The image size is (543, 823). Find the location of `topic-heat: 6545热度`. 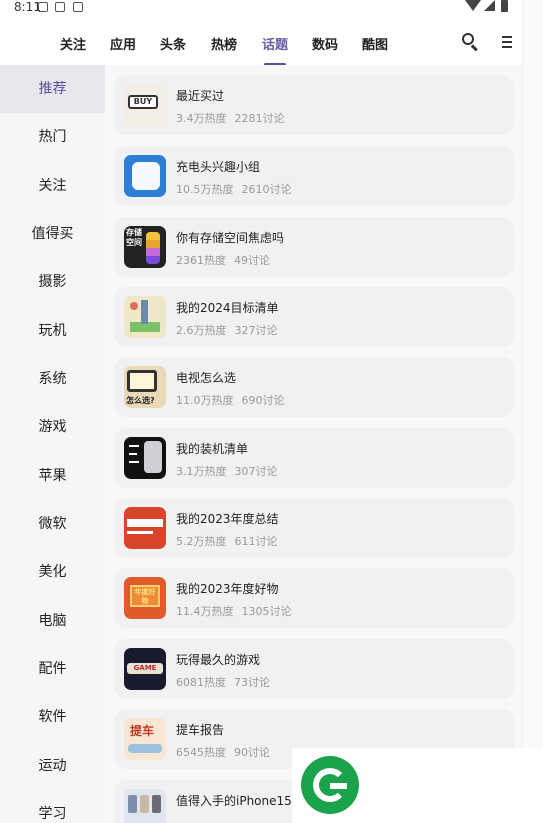

topic-heat: 6545热度 is located at coordinates (201, 752).